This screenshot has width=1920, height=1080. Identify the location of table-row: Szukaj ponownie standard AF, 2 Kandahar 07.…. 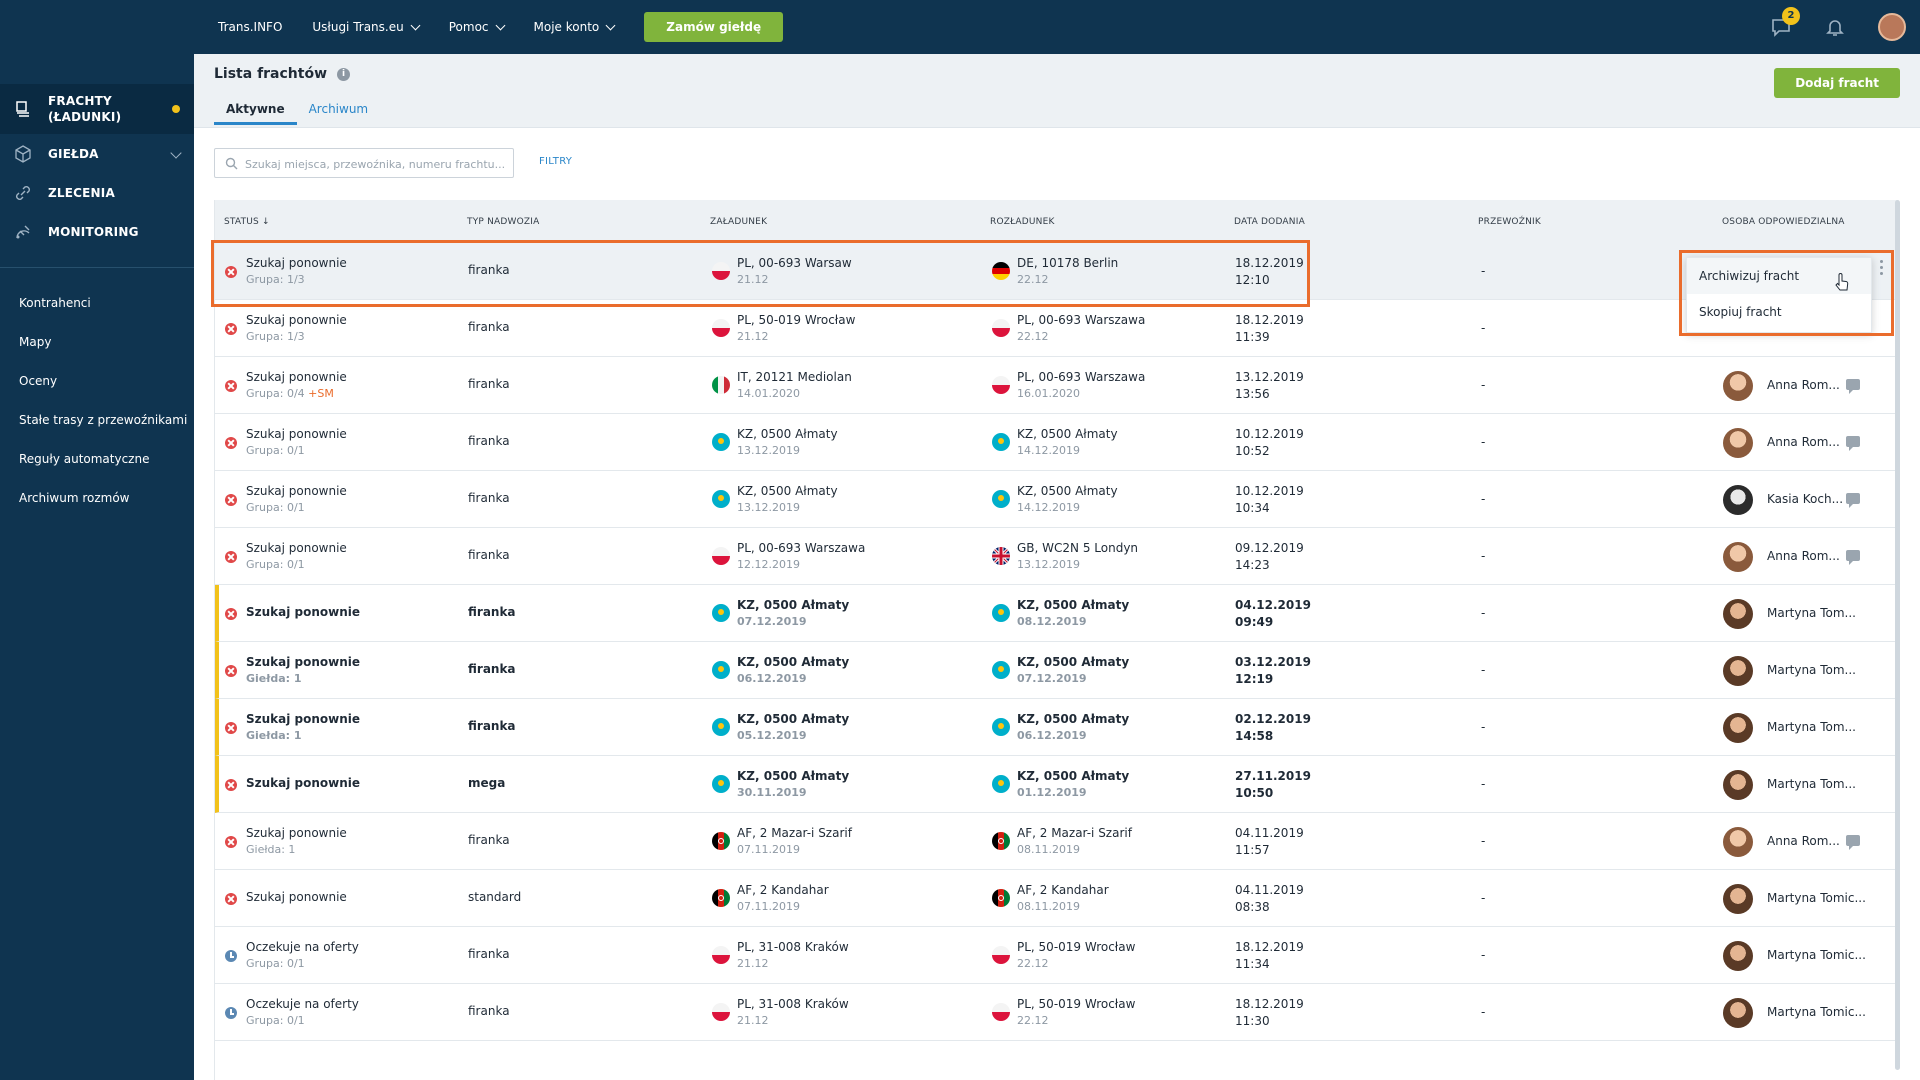
(1056, 898).